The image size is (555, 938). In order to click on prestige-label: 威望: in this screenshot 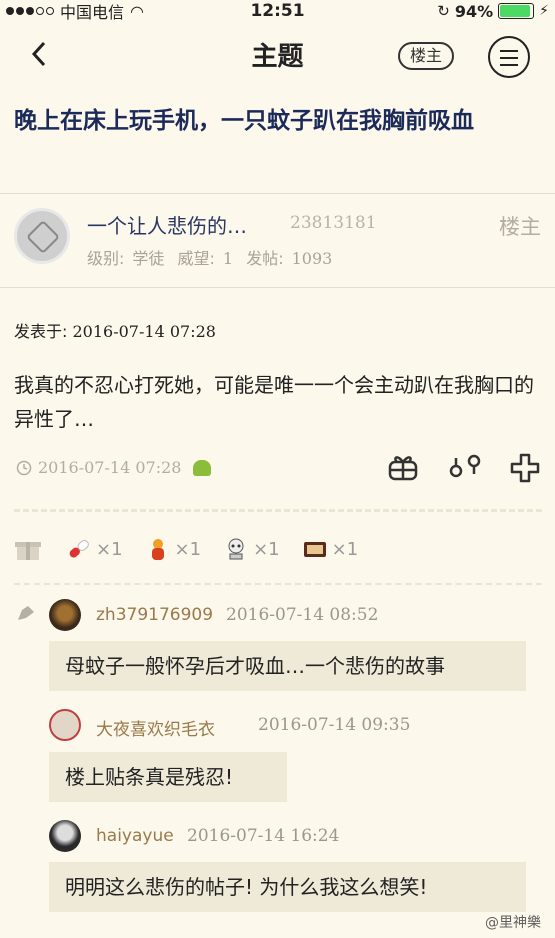, I will do `click(196, 258)`.